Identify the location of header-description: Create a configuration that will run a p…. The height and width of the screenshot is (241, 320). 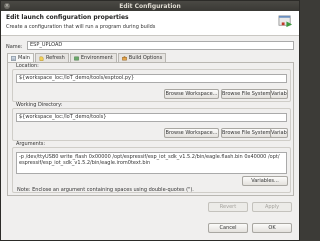
(81, 27).